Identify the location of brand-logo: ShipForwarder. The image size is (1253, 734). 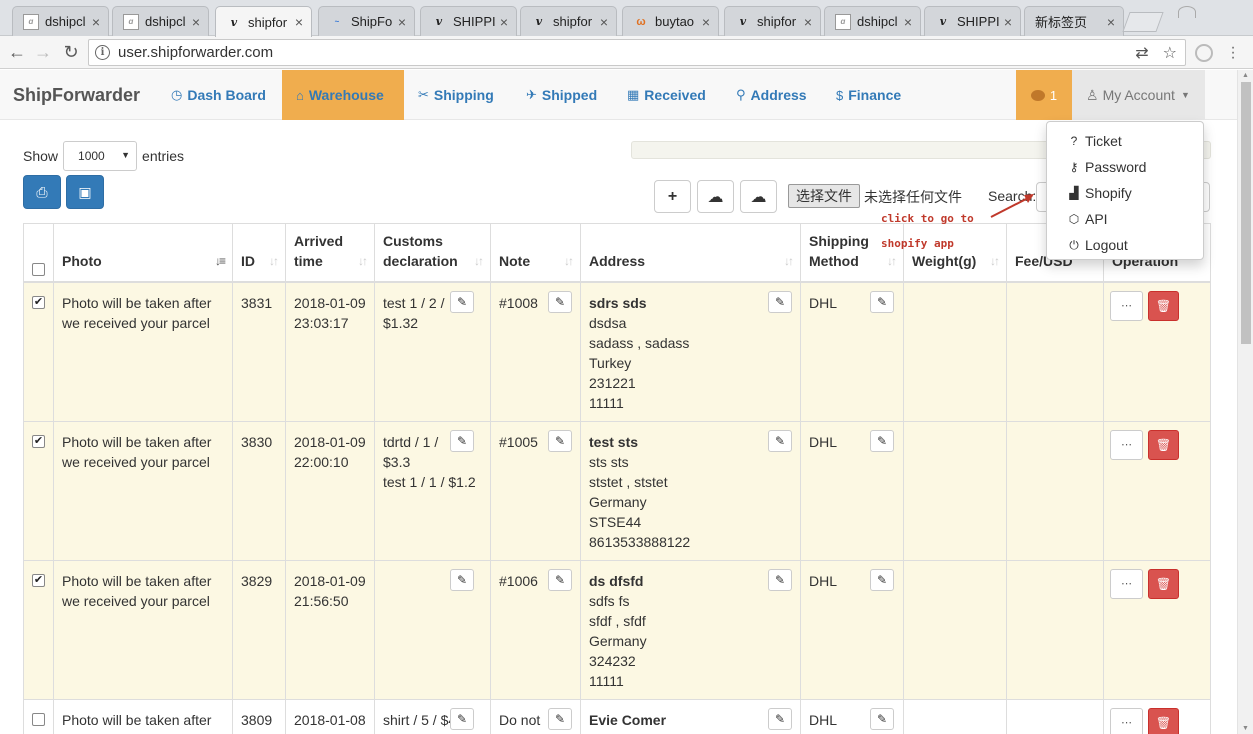
(76, 95).